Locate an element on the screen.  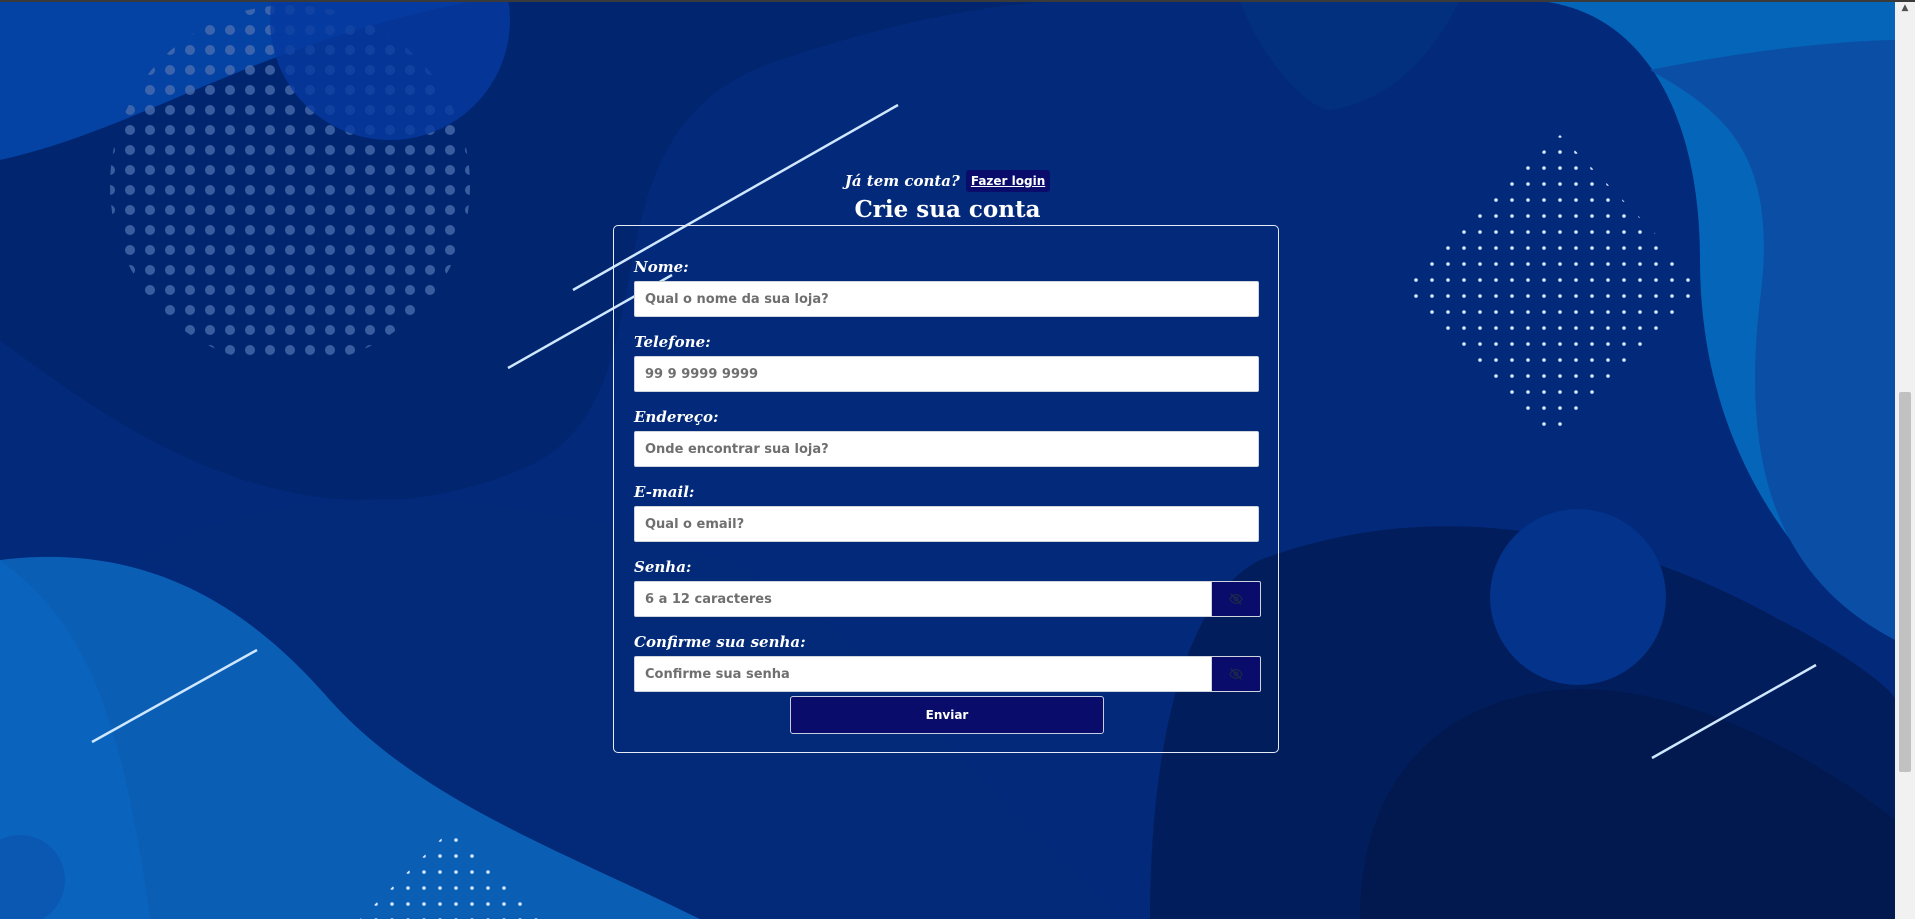
window-top-edge is located at coordinates (957, 1).